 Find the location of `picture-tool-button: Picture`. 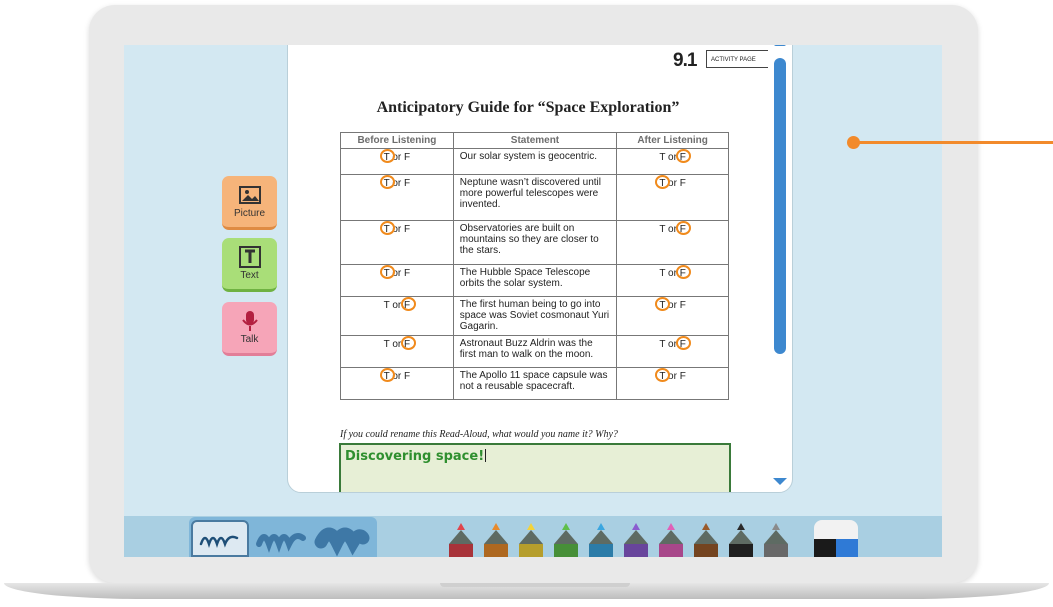

picture-tool-button: Picture is located at coordinates (249, 203).